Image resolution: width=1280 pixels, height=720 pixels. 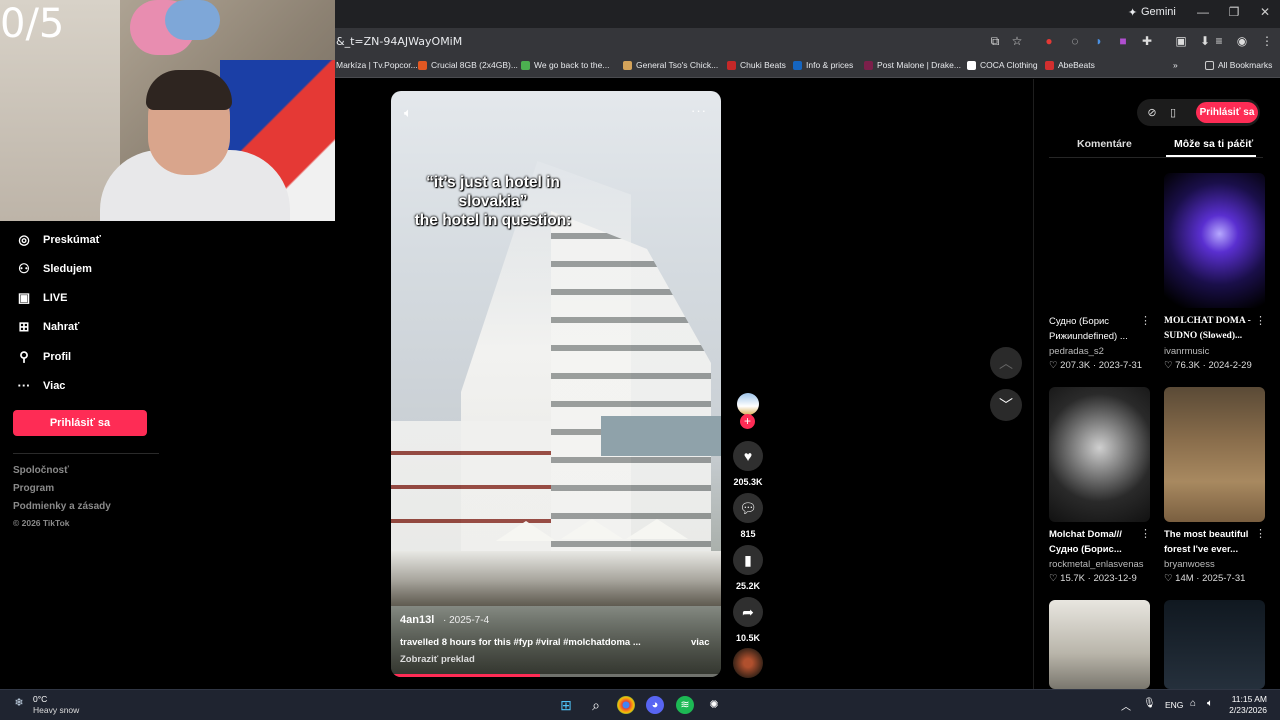 What do you see at coordinates (1175, 65) in the screenshot?
I see `bookmarks-overflow-icon: »` at bounding box center [1175, 65].